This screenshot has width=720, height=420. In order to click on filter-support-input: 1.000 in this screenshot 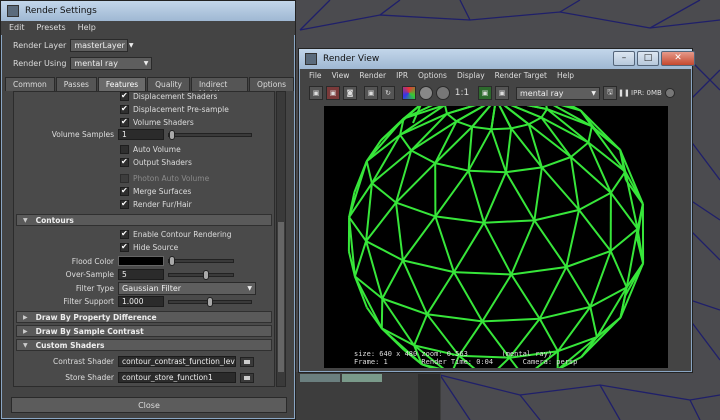, I will do `click(141, 301)`.